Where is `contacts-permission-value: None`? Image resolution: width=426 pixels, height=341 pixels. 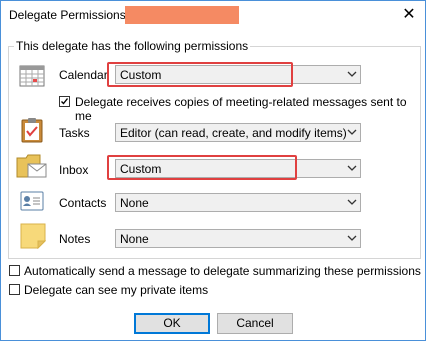 contacts-permission-value: None is located at coordinates (134, 203).